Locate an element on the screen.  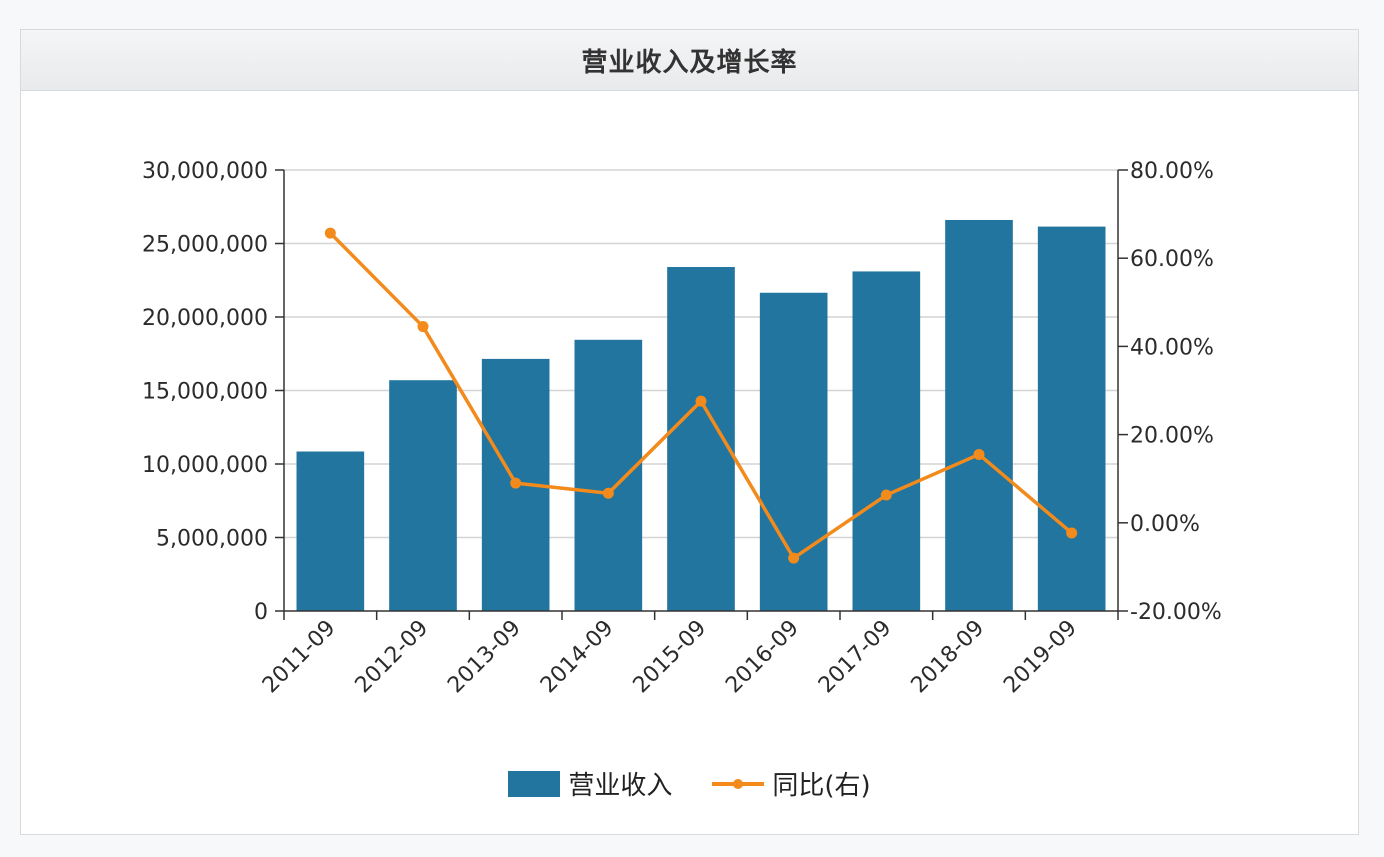
x-tick-label: 2012-09 is located at coordinates (392, 657).